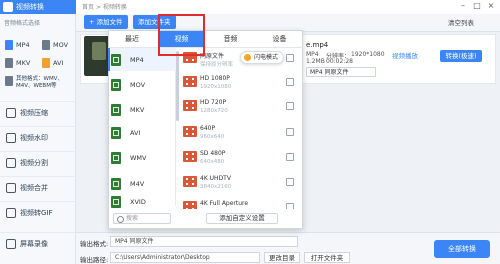 This screenshot has height=264, width=500. I want to click on flash-mode-badge: 闪电模式, so click(262, 57).